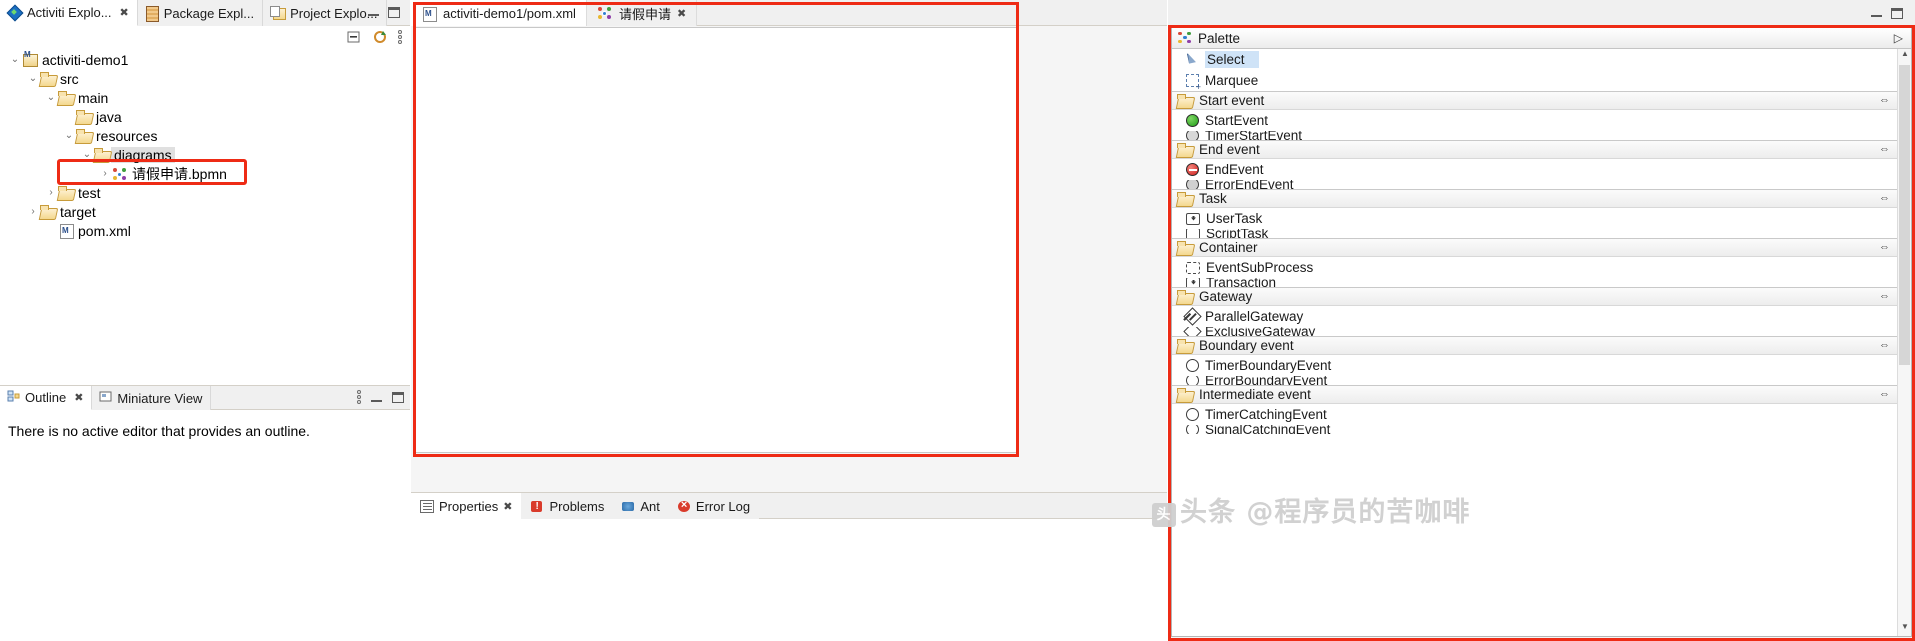 This screenshot has height=641, width=1915. Describe the element at coordinates (205, 59) in the screenshot. I see `tree-item: ⌄ activiti-demo1` at that location.